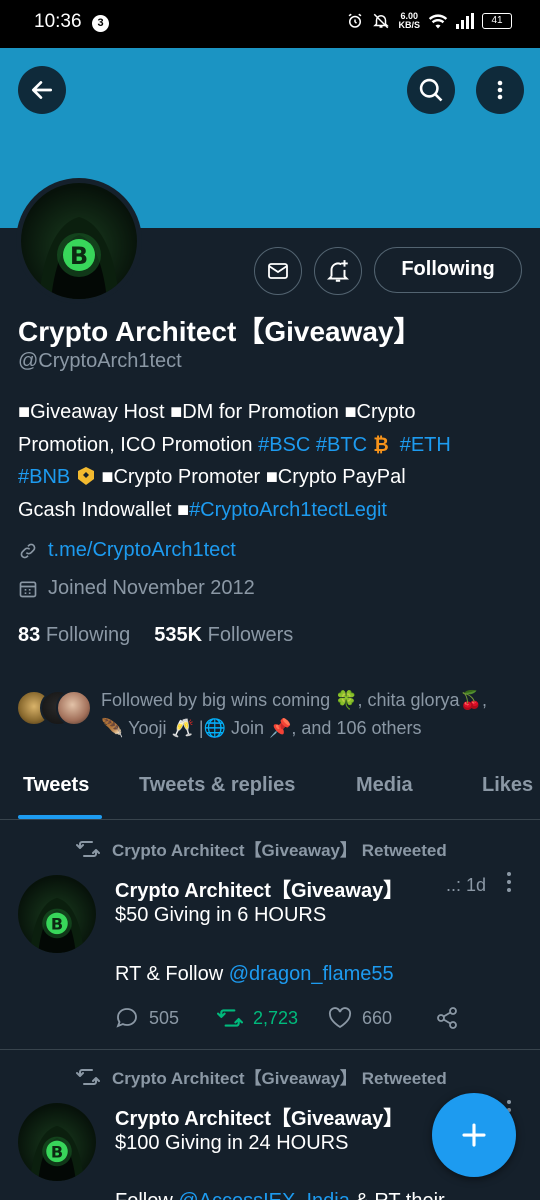 The width and height of the screenshot is (540, 1200). What do you see at coordinates (341, 445) in the screenshot?
I see `hashtag-btc-link: #BTC` at bounding box center [341, 445].